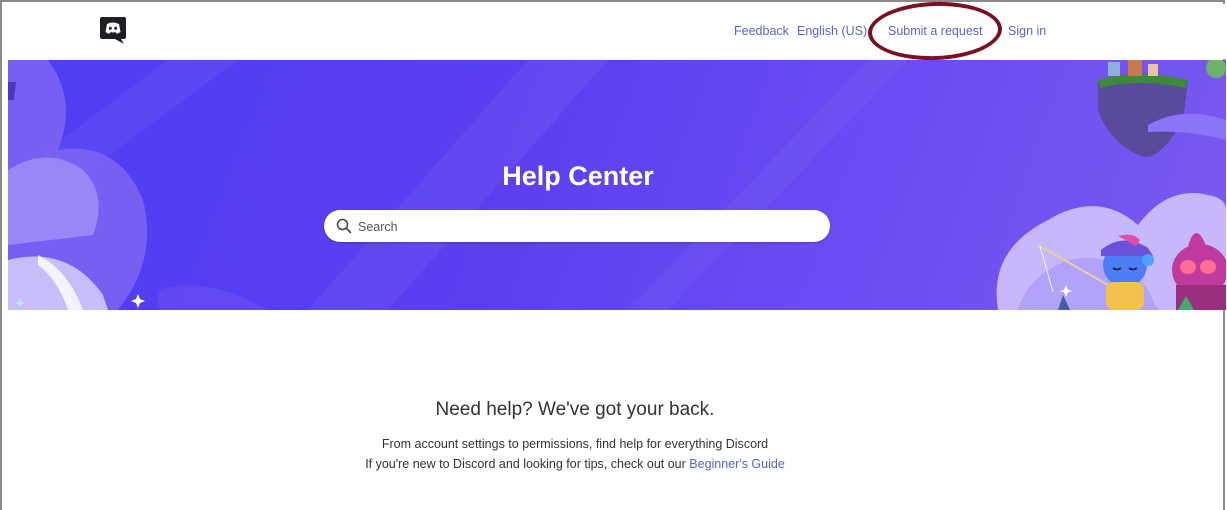 The image size is (1227, 510). I want to click on search-input, so click(588, 227).